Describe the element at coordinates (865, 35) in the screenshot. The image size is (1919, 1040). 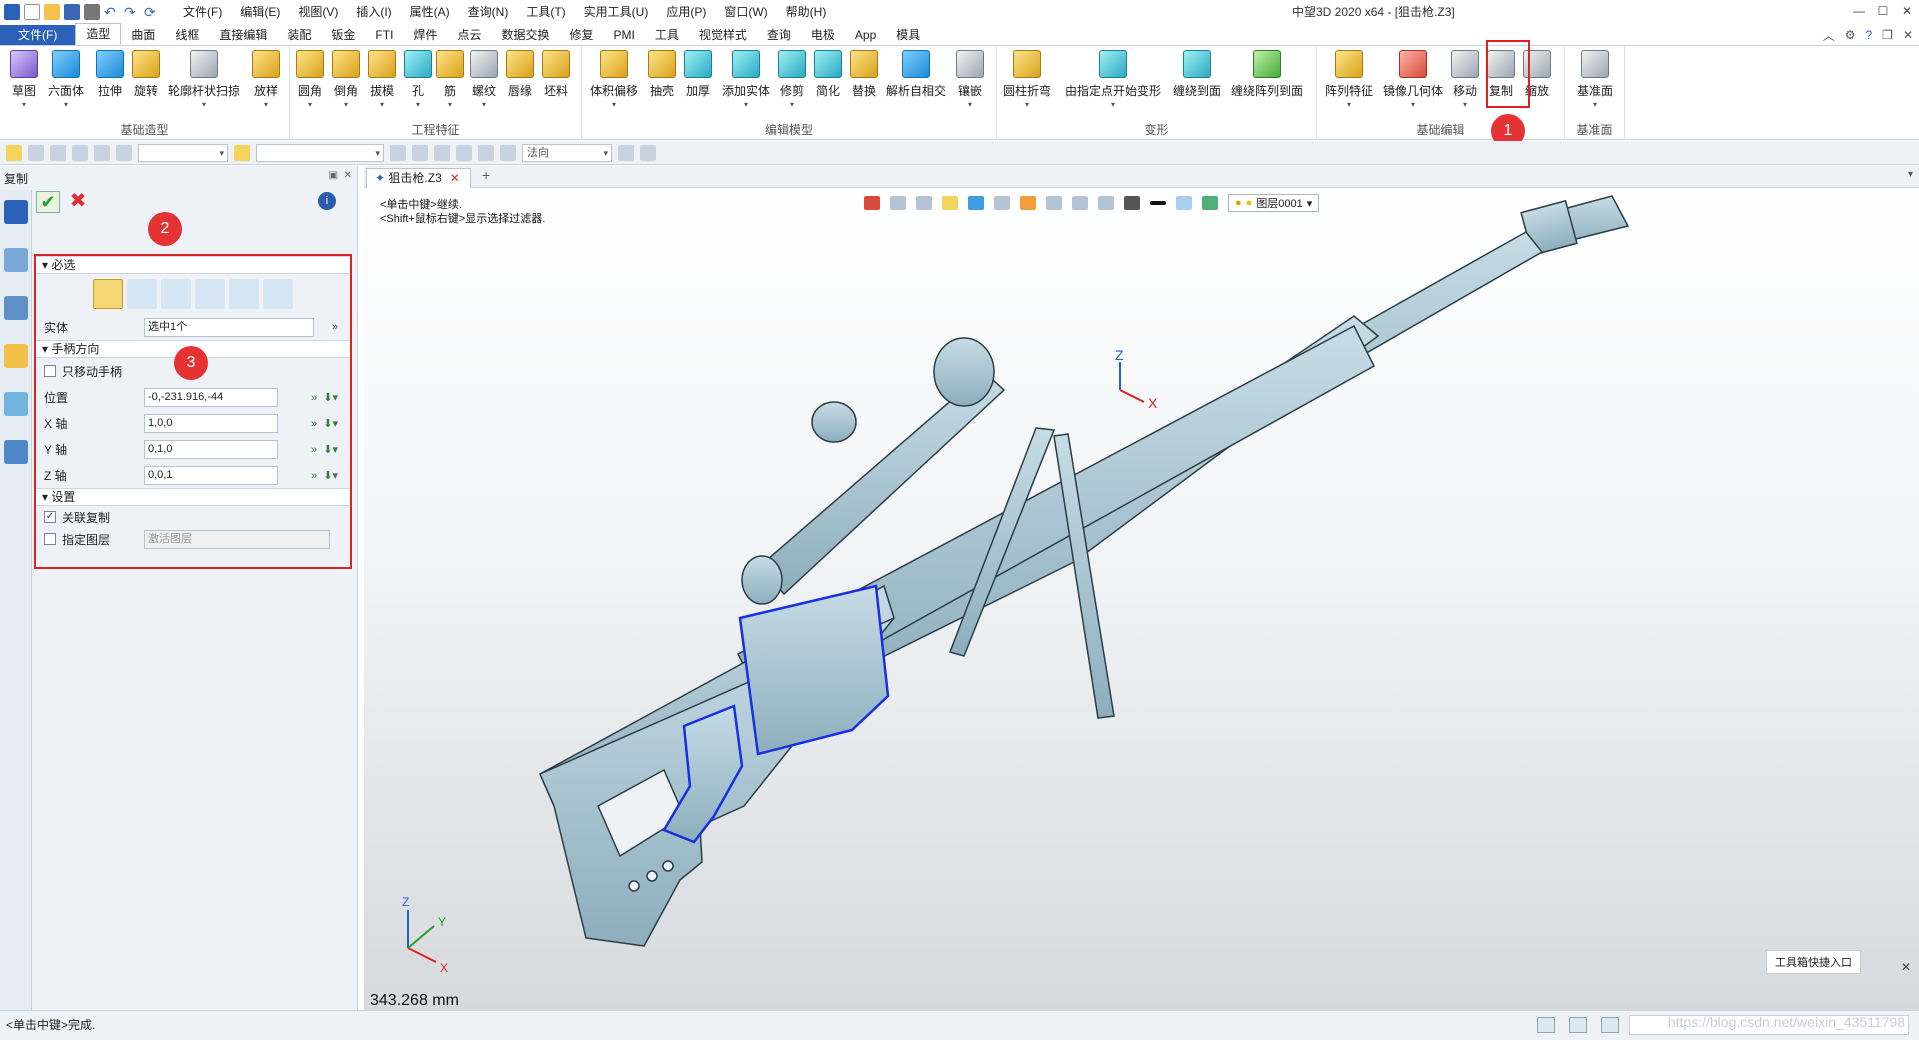
I see `tab-app: App` at that location.